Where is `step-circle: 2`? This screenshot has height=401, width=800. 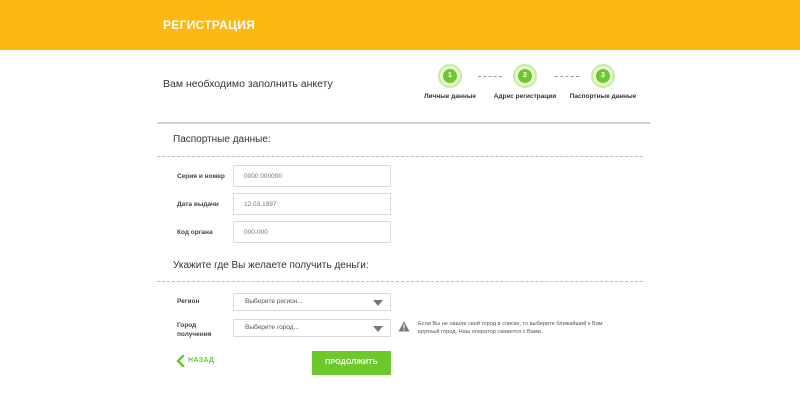 step-circle: 2 is located at coordinates (525, 76).